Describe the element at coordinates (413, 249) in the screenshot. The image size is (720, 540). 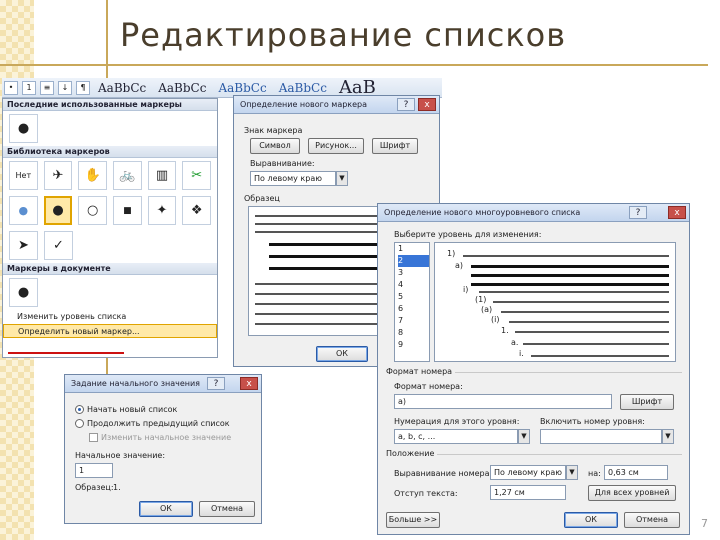
I see `level-item: 1` at that location.